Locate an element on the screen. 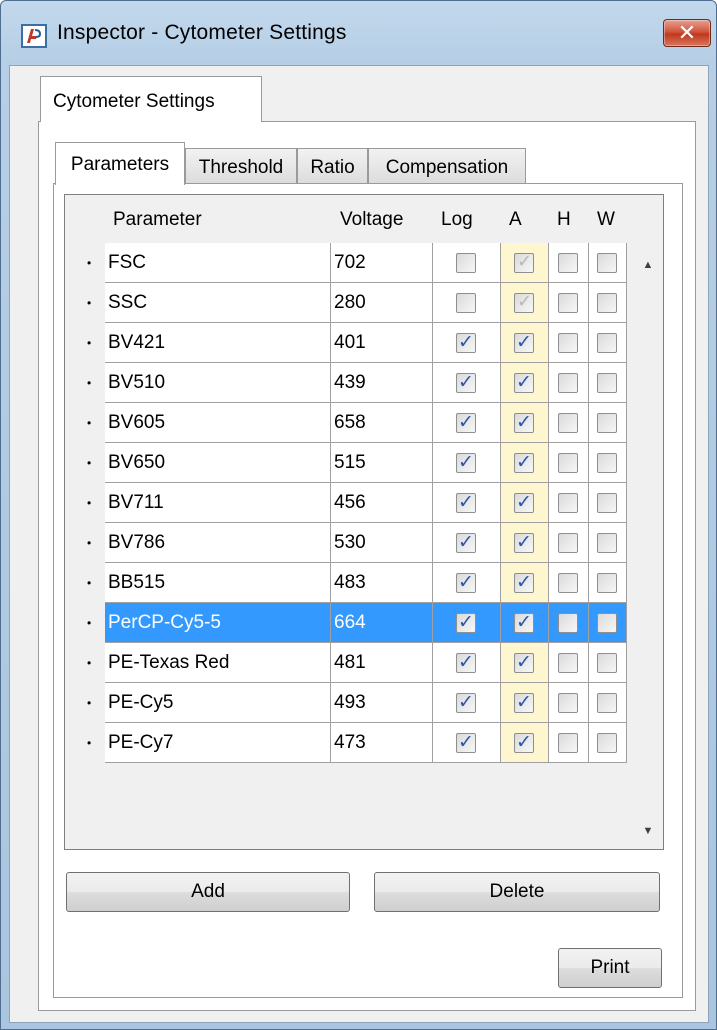 This screenshot has height=1030, width=717. close-button: ✕ is located at coordinates (687, 33).